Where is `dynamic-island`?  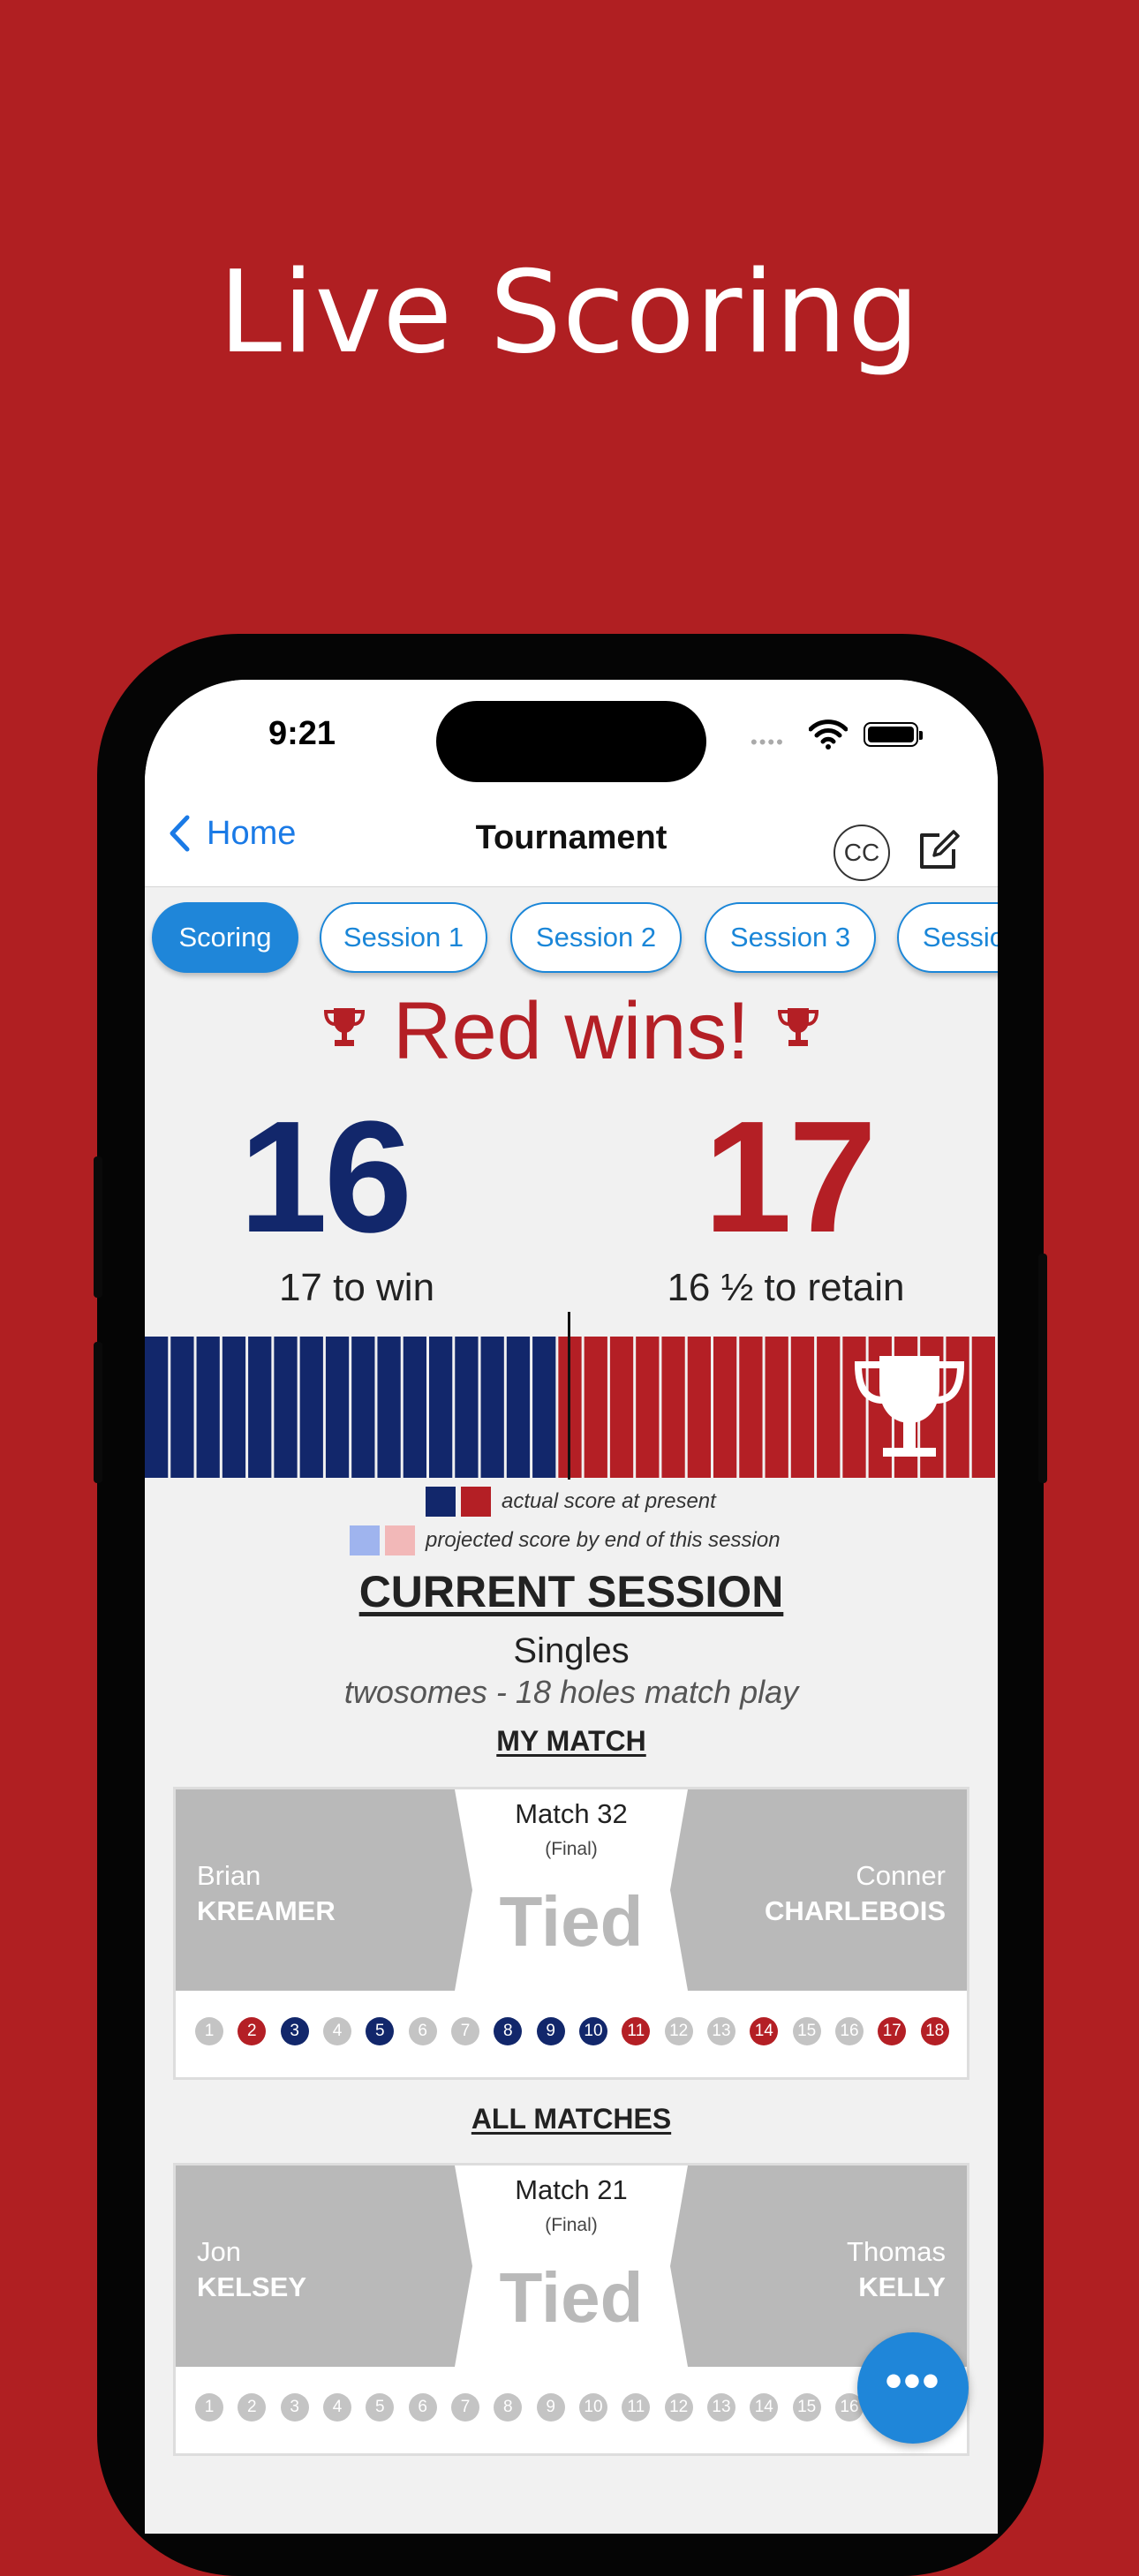
dynamic-island is located at coordinates (571, 742).